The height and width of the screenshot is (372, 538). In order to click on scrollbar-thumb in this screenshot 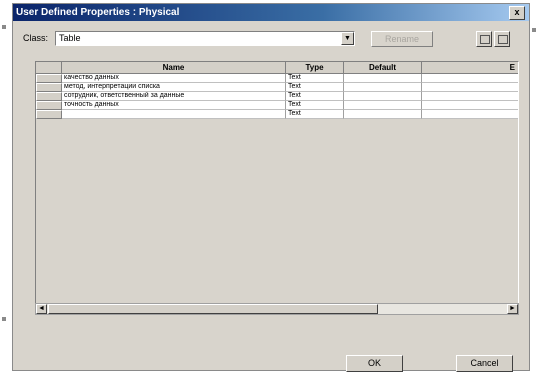, I will do `click(213, 309)`.